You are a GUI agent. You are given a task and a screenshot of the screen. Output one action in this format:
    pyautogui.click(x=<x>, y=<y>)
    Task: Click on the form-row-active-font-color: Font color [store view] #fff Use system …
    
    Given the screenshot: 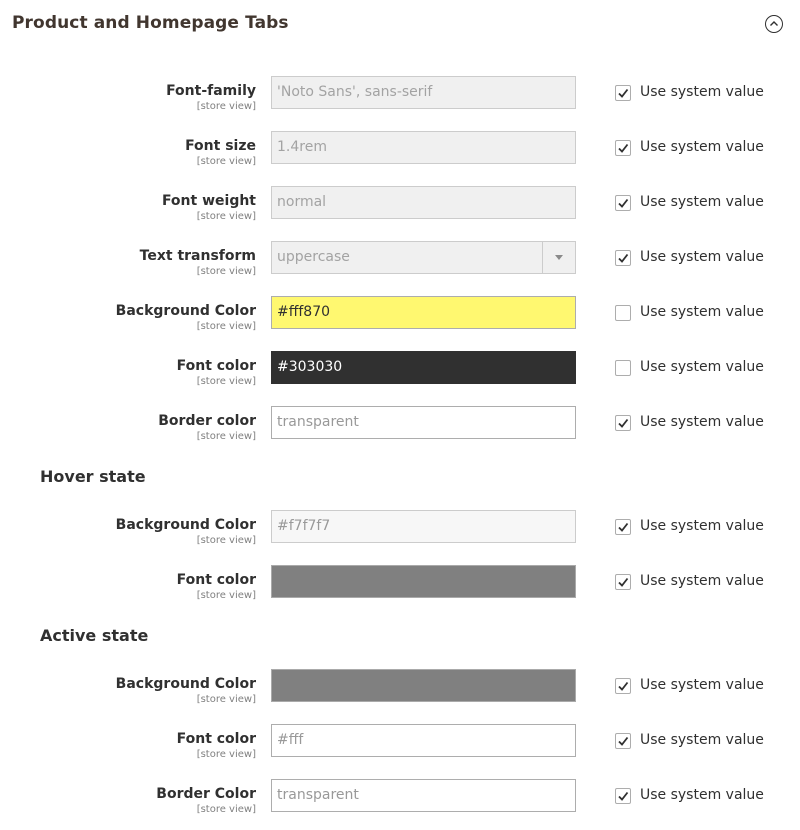 What is the action you would take?
    pyautogui.click(x=400, y=742)
    